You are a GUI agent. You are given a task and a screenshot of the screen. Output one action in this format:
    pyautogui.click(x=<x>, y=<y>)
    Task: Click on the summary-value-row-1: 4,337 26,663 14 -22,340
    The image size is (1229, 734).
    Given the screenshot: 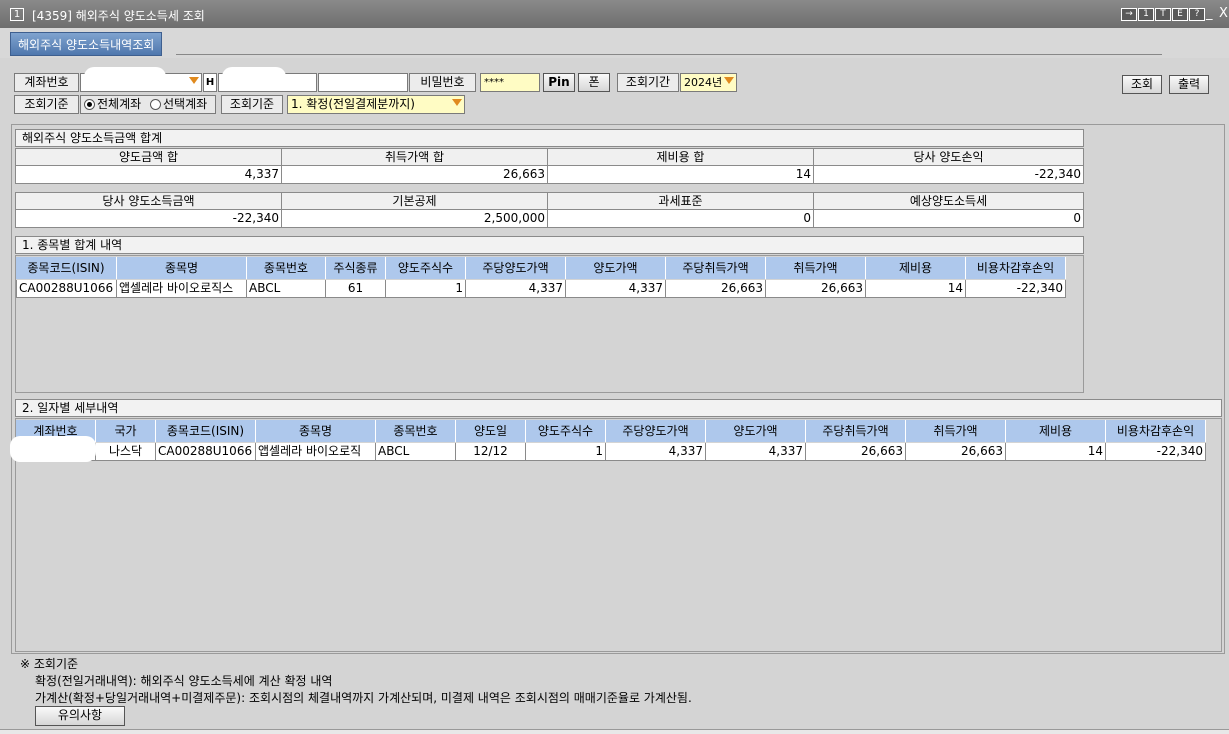 What is the action you would take?
    pyautogui.click(x=549, y=175)
    